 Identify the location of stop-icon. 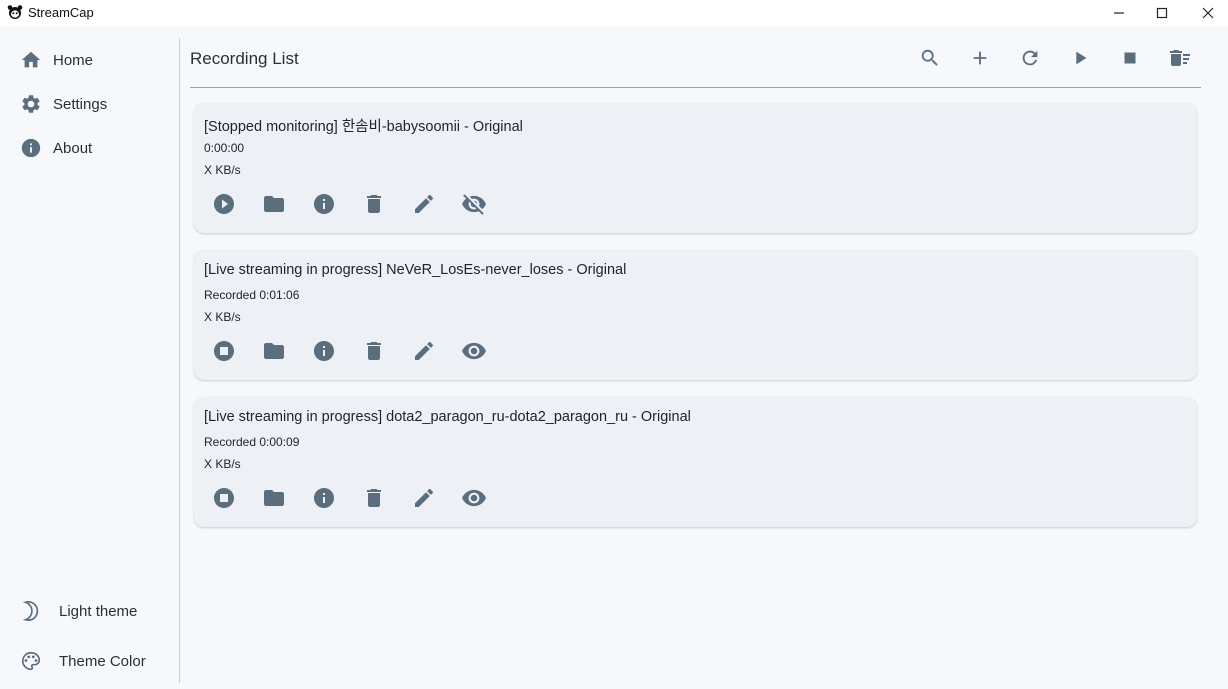
(1130, 58).